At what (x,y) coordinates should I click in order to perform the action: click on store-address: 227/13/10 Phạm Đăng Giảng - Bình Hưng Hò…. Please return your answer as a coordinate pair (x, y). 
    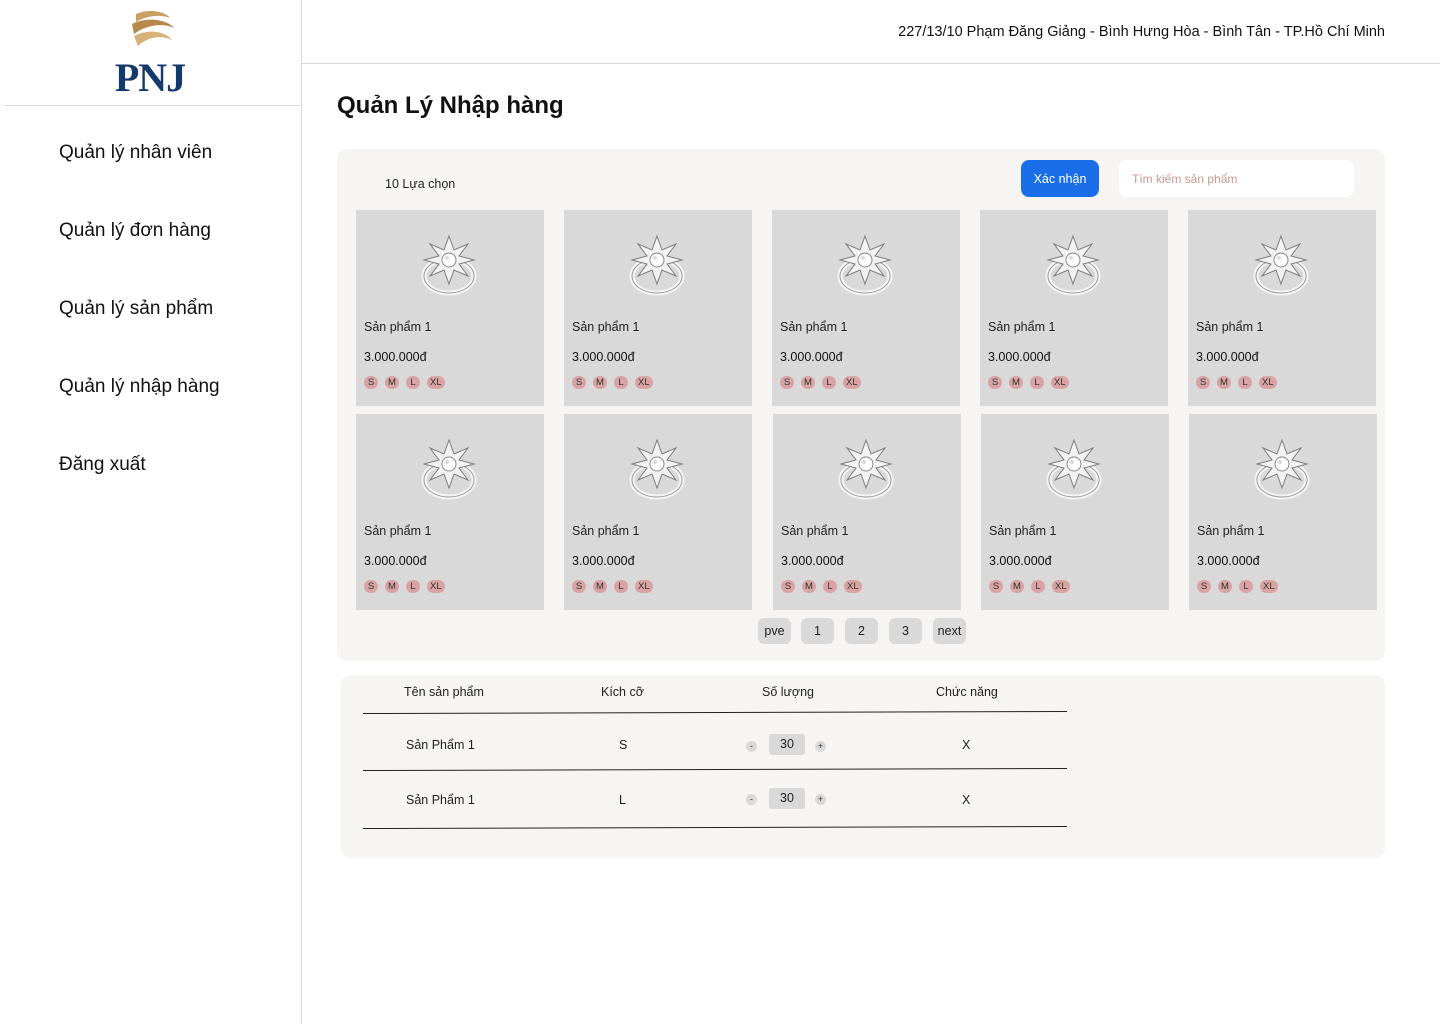
    Looking at the image, I should click on (1141, 32).